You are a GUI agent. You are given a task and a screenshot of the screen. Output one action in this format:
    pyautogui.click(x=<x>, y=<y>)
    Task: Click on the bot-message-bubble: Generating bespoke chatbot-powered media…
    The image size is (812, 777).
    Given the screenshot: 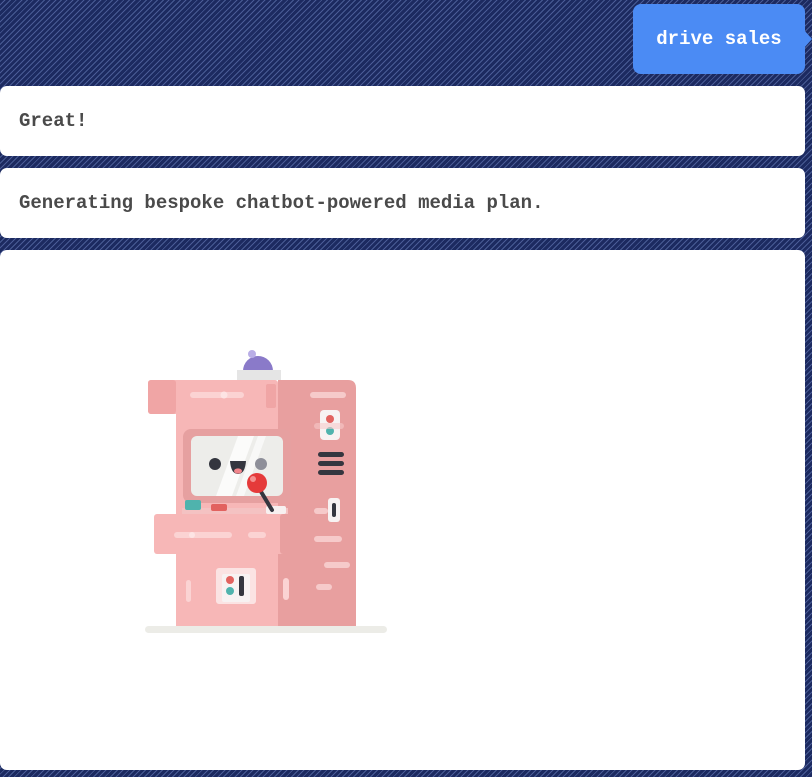 What is the action you would take?
    pyautogui.click(x=402, y=203)
    